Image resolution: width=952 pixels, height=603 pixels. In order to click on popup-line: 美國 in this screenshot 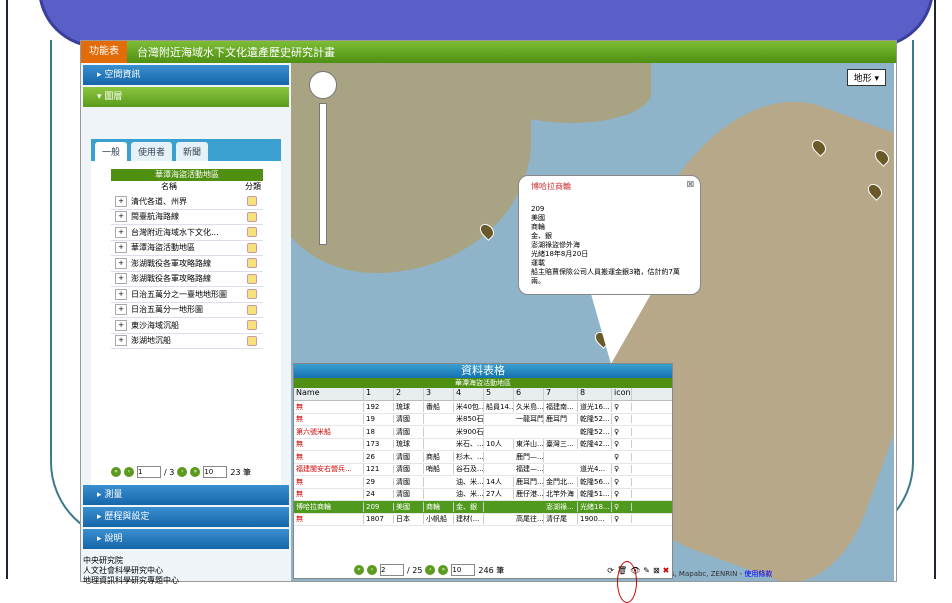, I will do `click(538, 218)`.